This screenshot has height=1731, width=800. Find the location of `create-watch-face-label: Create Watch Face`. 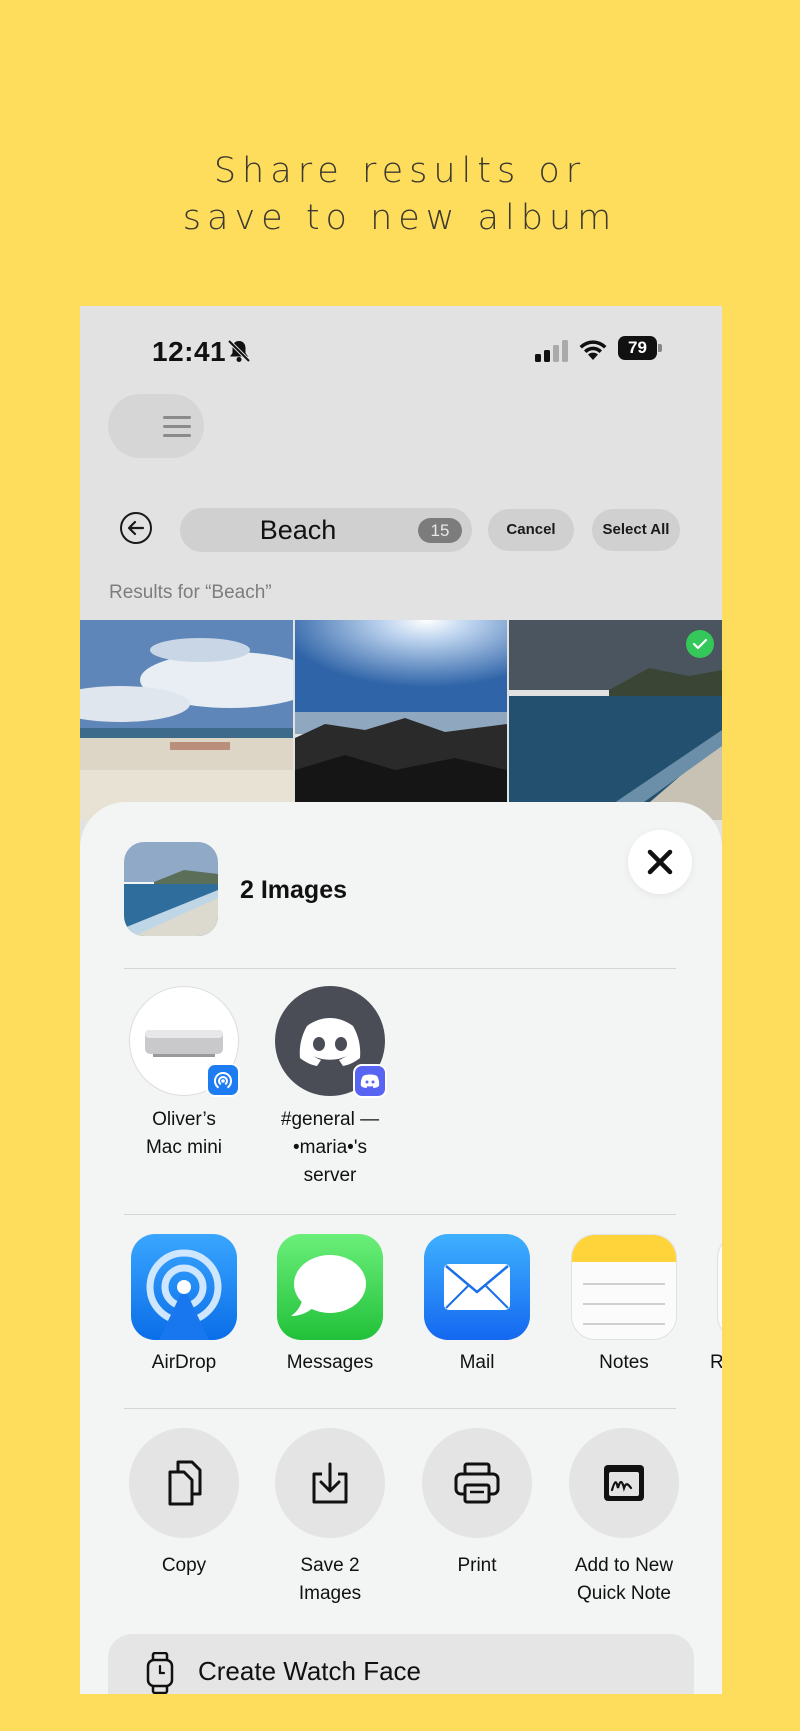

create-watch-face-label: Create Watch Face is located at coordinates (310, 1671).